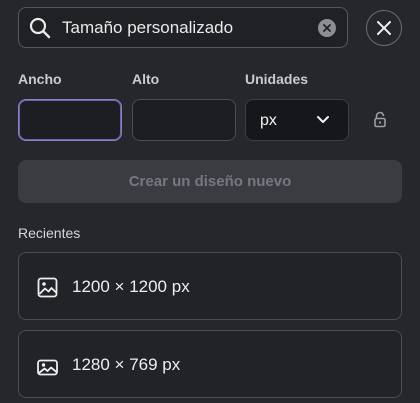 The height and width of the screenshot is (403, 420). I want to click on height-input, so click(184, 120).